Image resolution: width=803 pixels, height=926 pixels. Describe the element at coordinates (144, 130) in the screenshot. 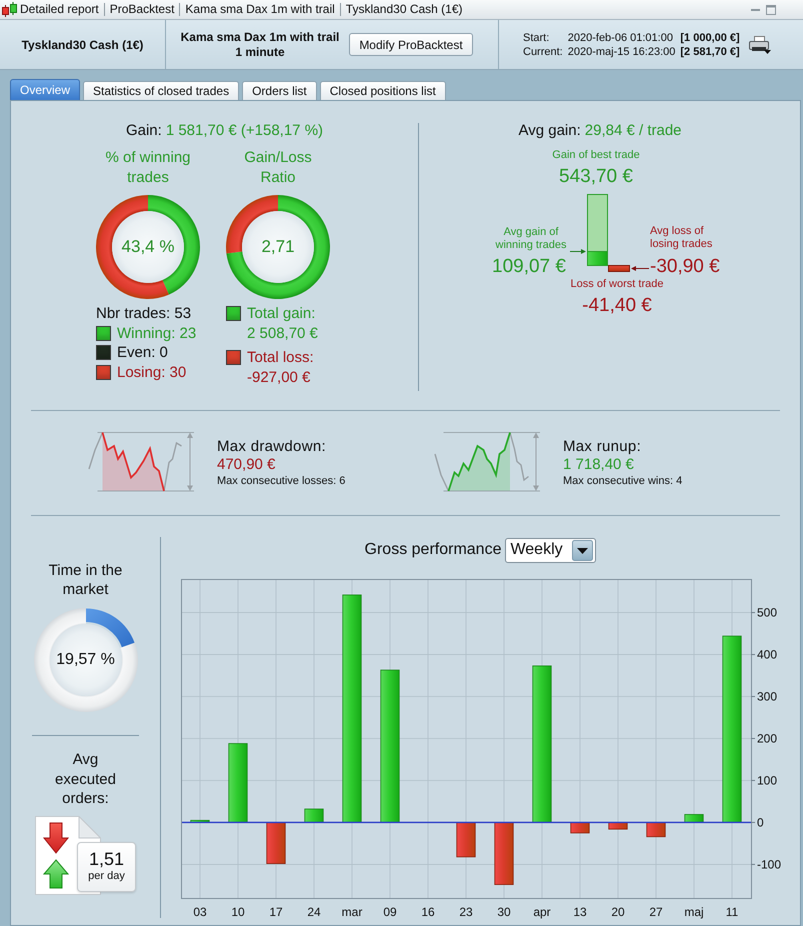

I see `gain-label: Gain:` at that location.